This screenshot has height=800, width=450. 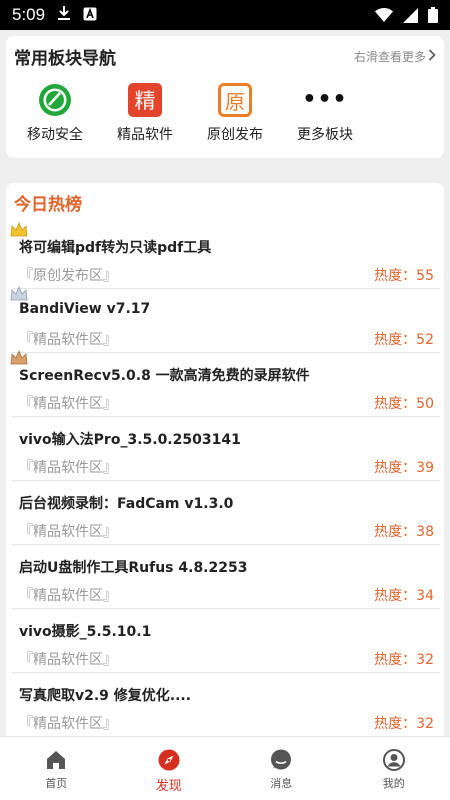 I want to click on yuan-badge-icon: 原, so click(x=235, y=100).